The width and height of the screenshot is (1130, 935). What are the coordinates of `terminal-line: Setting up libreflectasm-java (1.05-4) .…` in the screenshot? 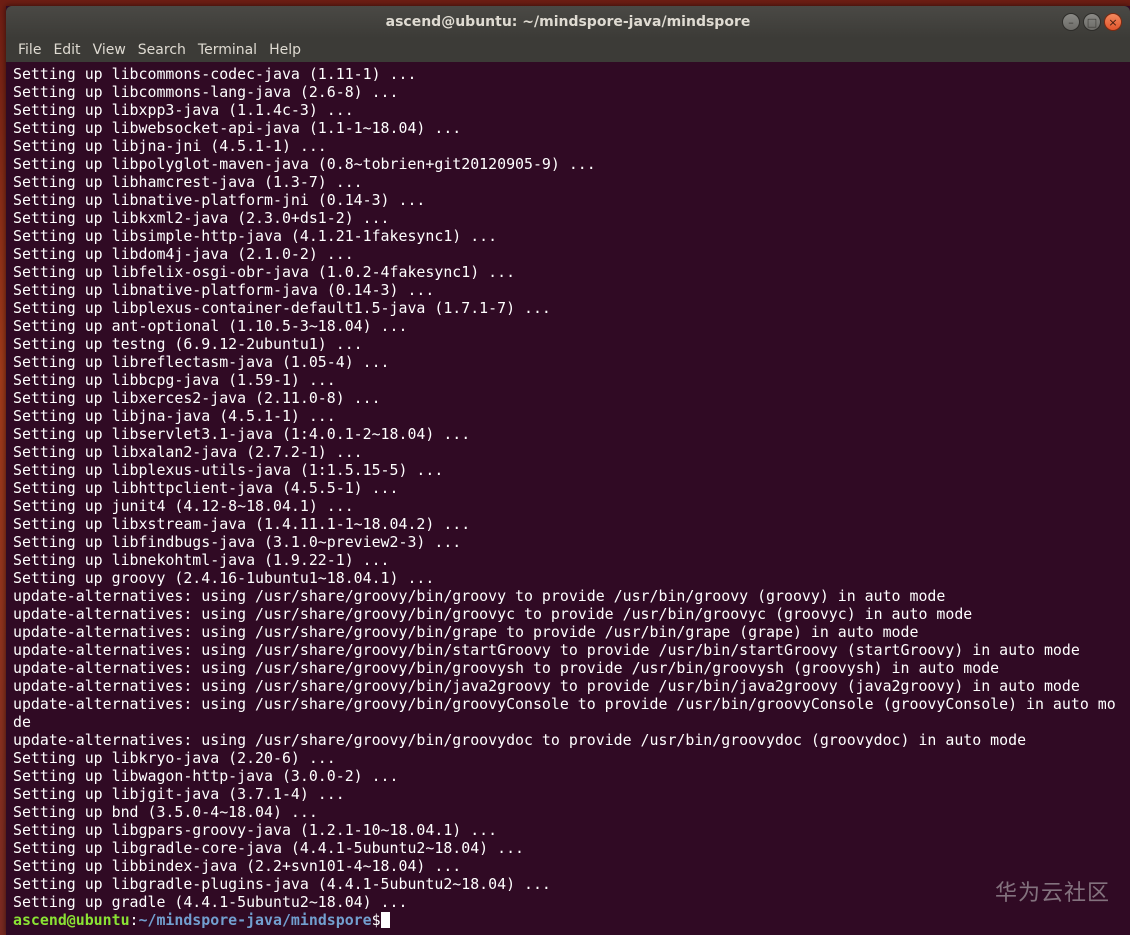 It's located at (201, 362).